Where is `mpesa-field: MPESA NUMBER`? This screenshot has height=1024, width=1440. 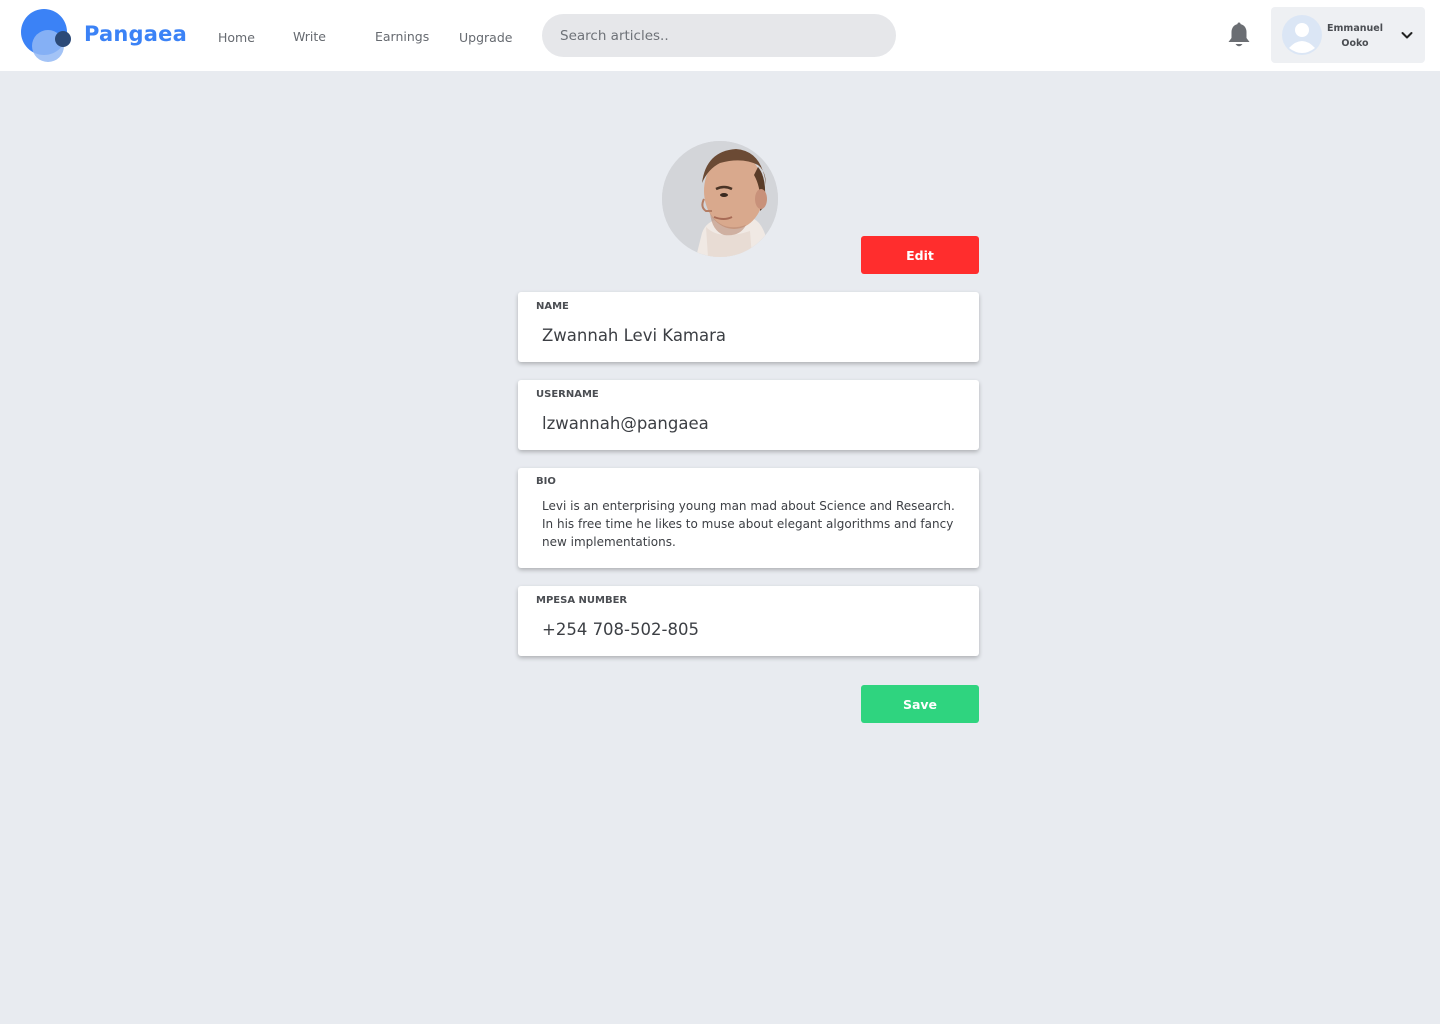
mpesa-field: MPESA NUMBER is located at coordinates (748, 621).